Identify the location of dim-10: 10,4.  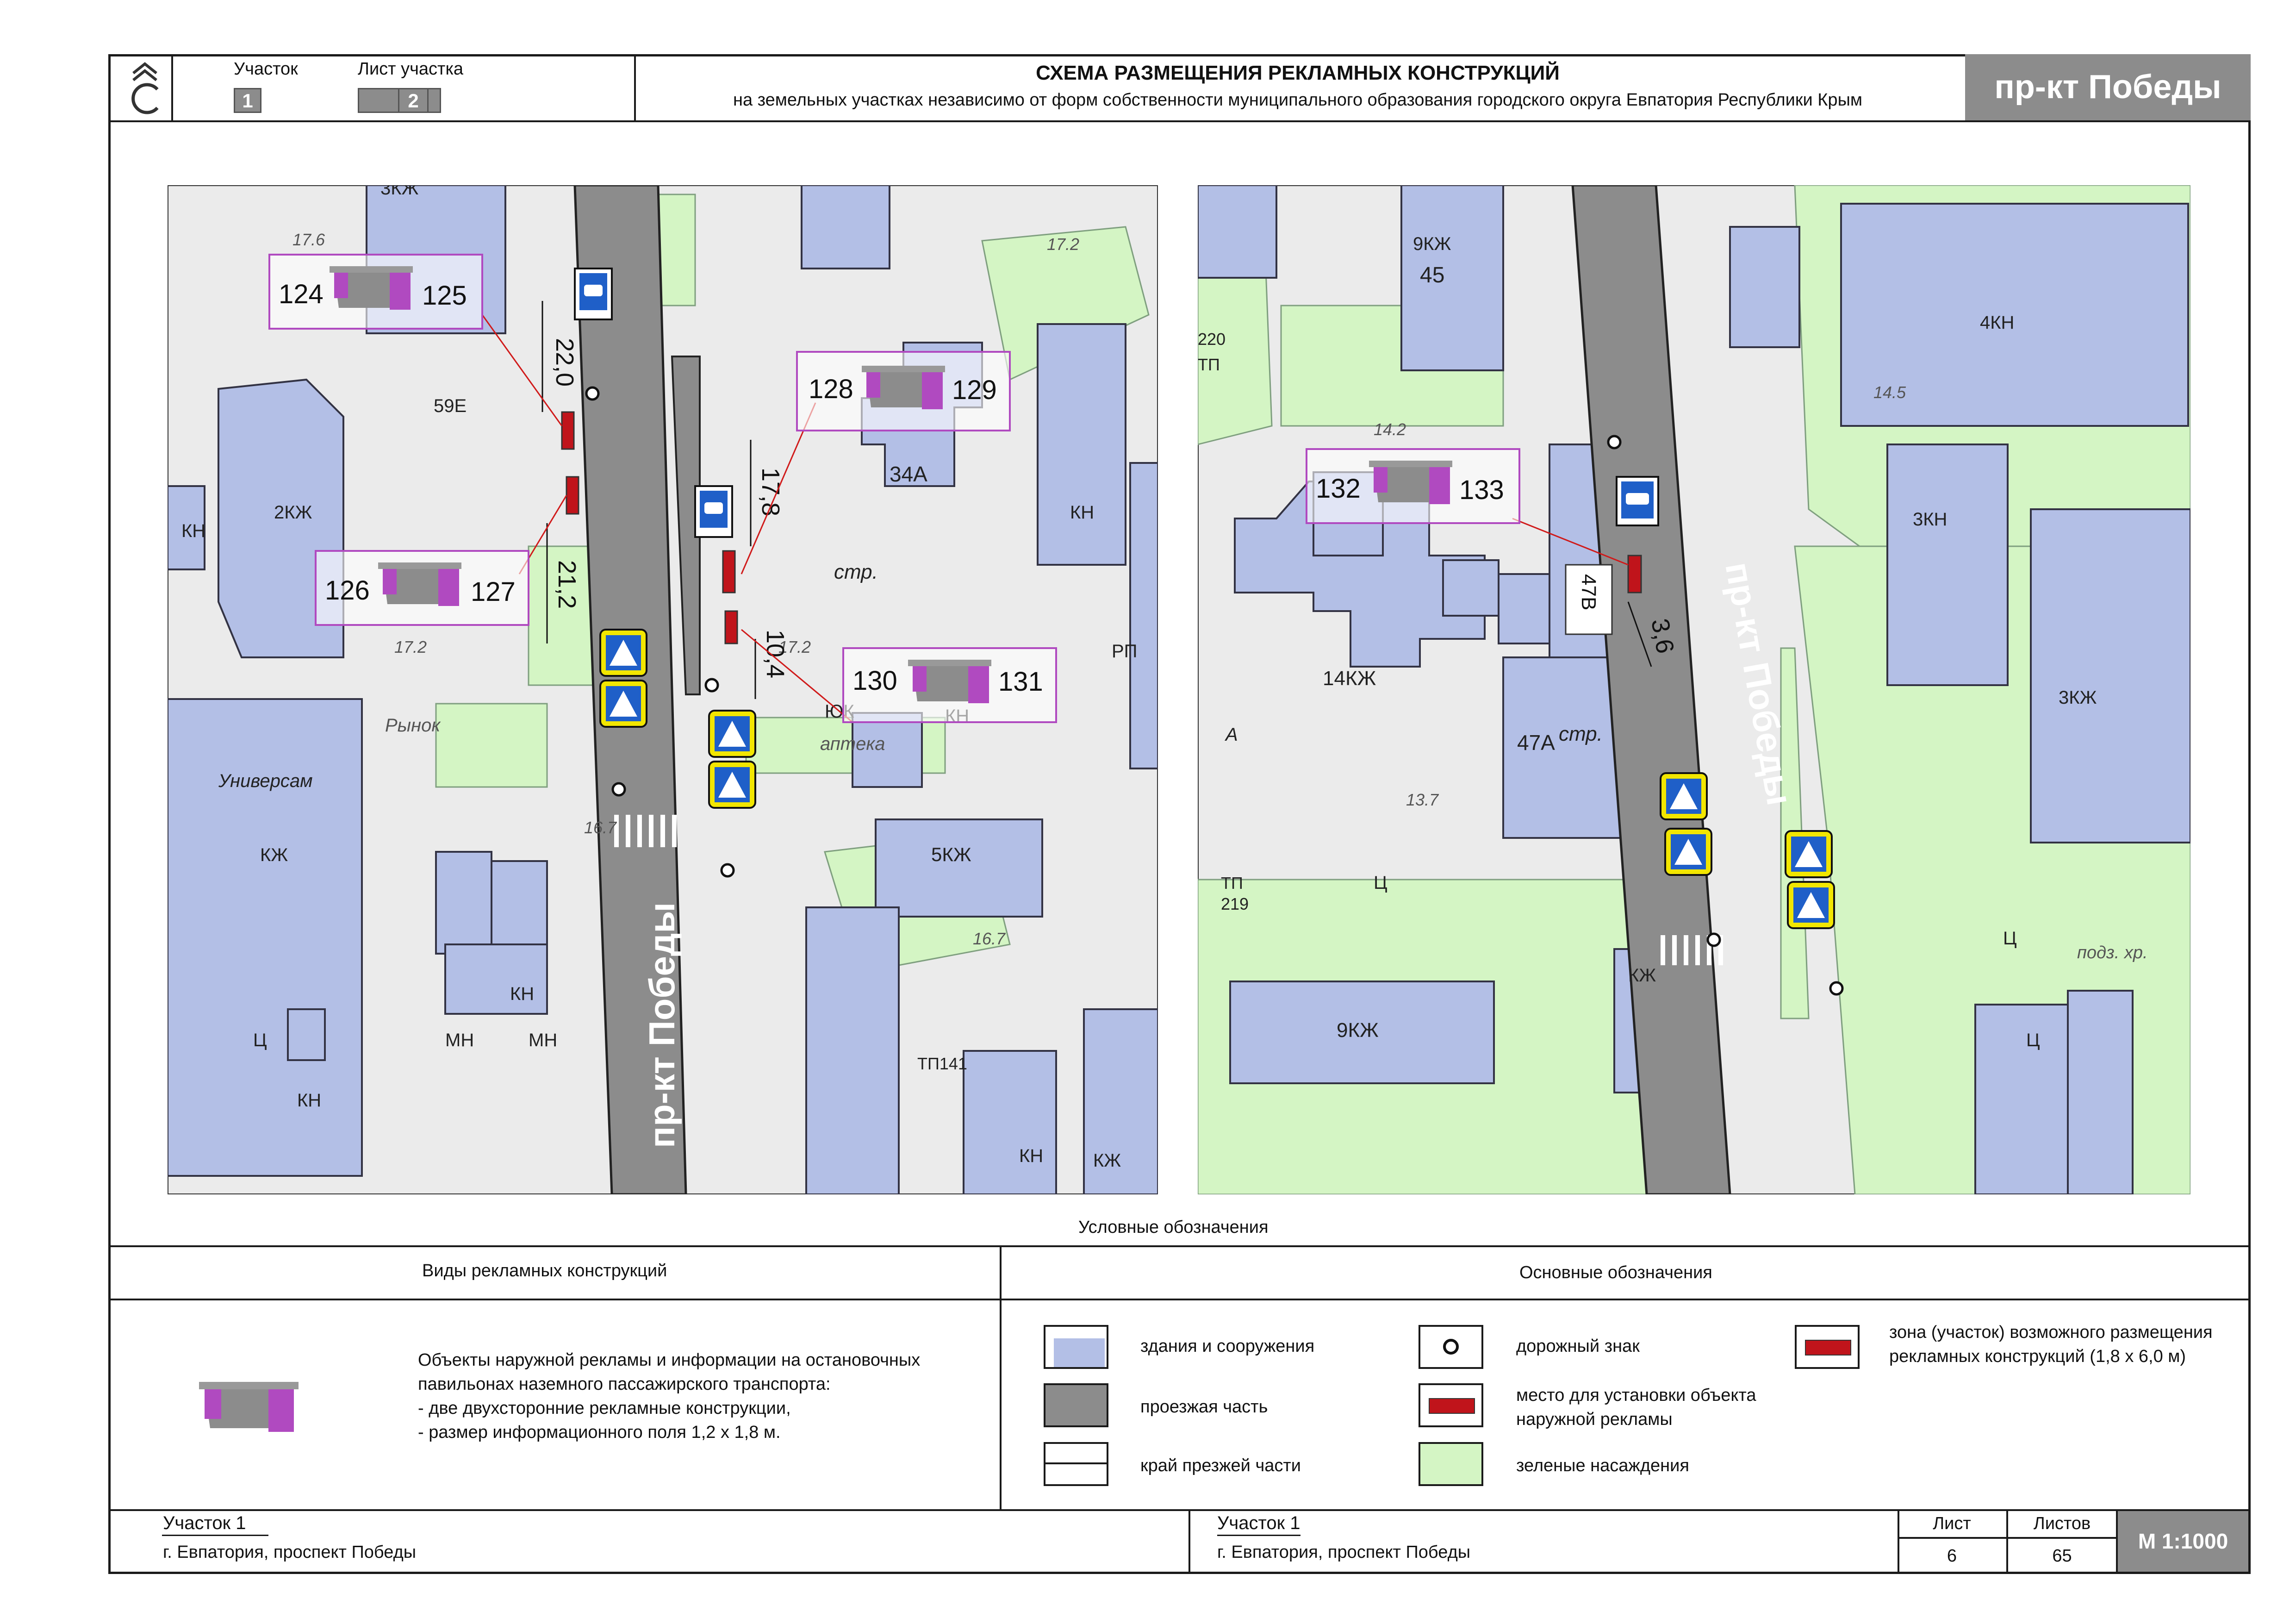
(775, 654).